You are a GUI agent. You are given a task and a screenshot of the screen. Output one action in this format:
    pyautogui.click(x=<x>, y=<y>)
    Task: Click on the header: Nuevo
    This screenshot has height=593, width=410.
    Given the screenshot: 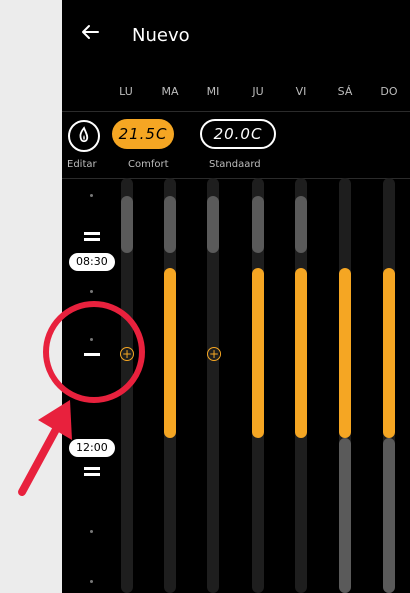 What is the action you would take?
    pyautogui.click(x=236, y=36)
    